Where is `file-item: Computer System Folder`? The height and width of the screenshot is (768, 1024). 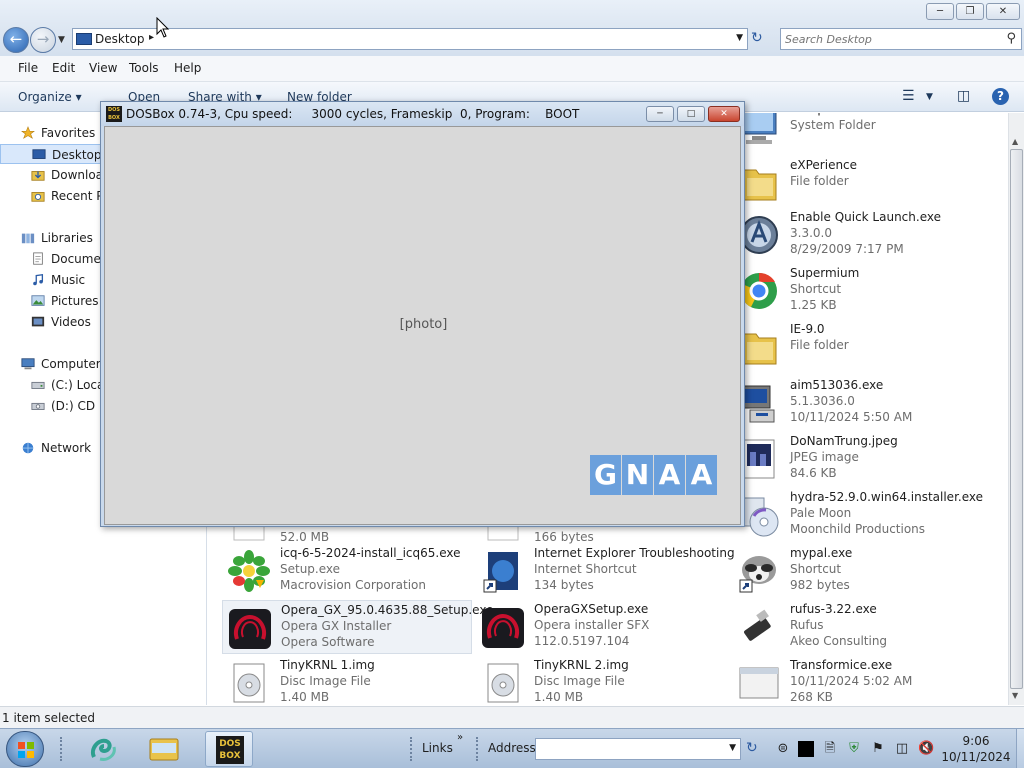 file-item: Computer System Folder is located at coordinates (857, 133).